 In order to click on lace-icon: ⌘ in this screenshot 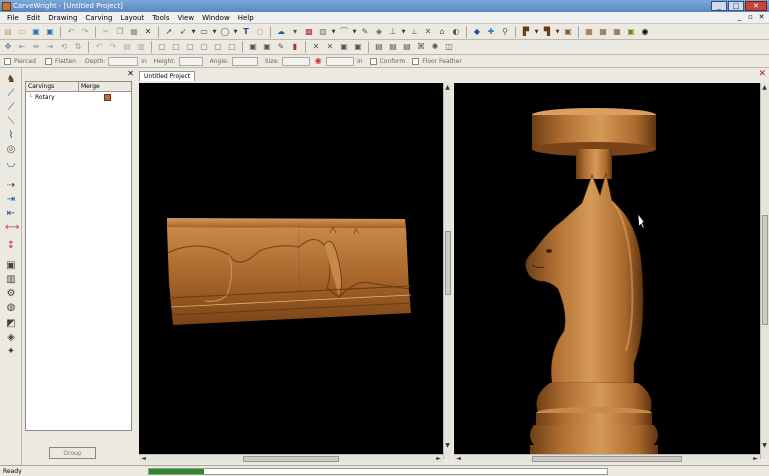, I will do `click(421, 47)`.